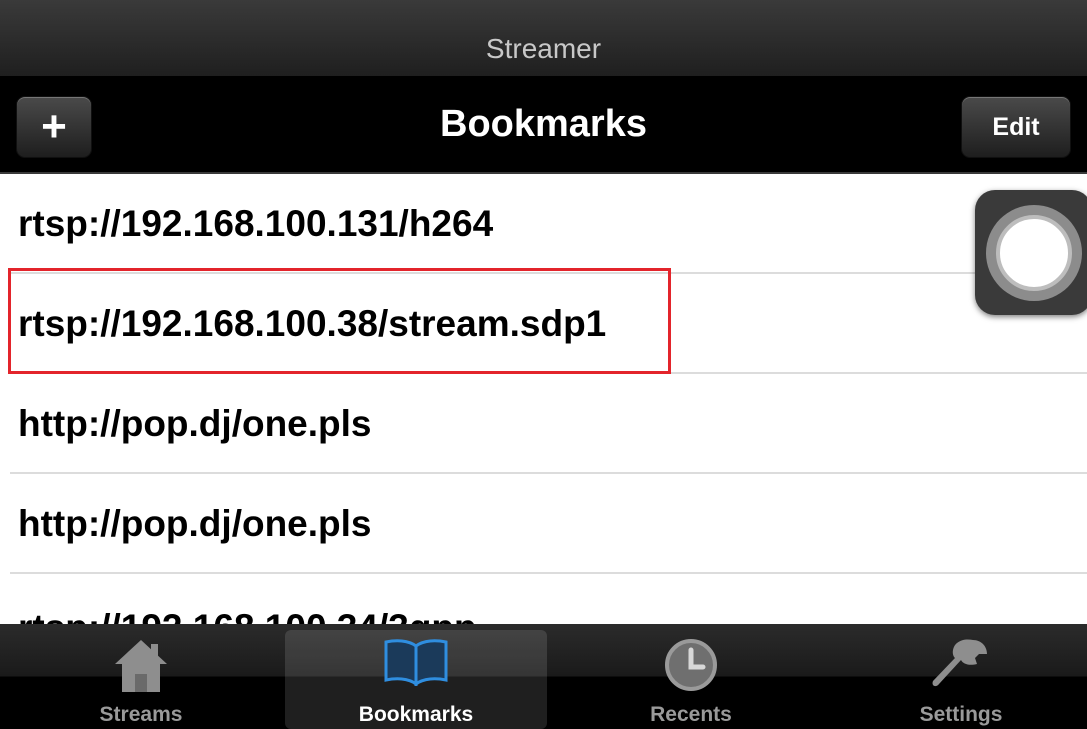 This screenshot has height=729, width=1087. What do you see at coordinates (141, 714) in the screenshot?
I see `tab-label: Streams` at bounding box center [141, 714].